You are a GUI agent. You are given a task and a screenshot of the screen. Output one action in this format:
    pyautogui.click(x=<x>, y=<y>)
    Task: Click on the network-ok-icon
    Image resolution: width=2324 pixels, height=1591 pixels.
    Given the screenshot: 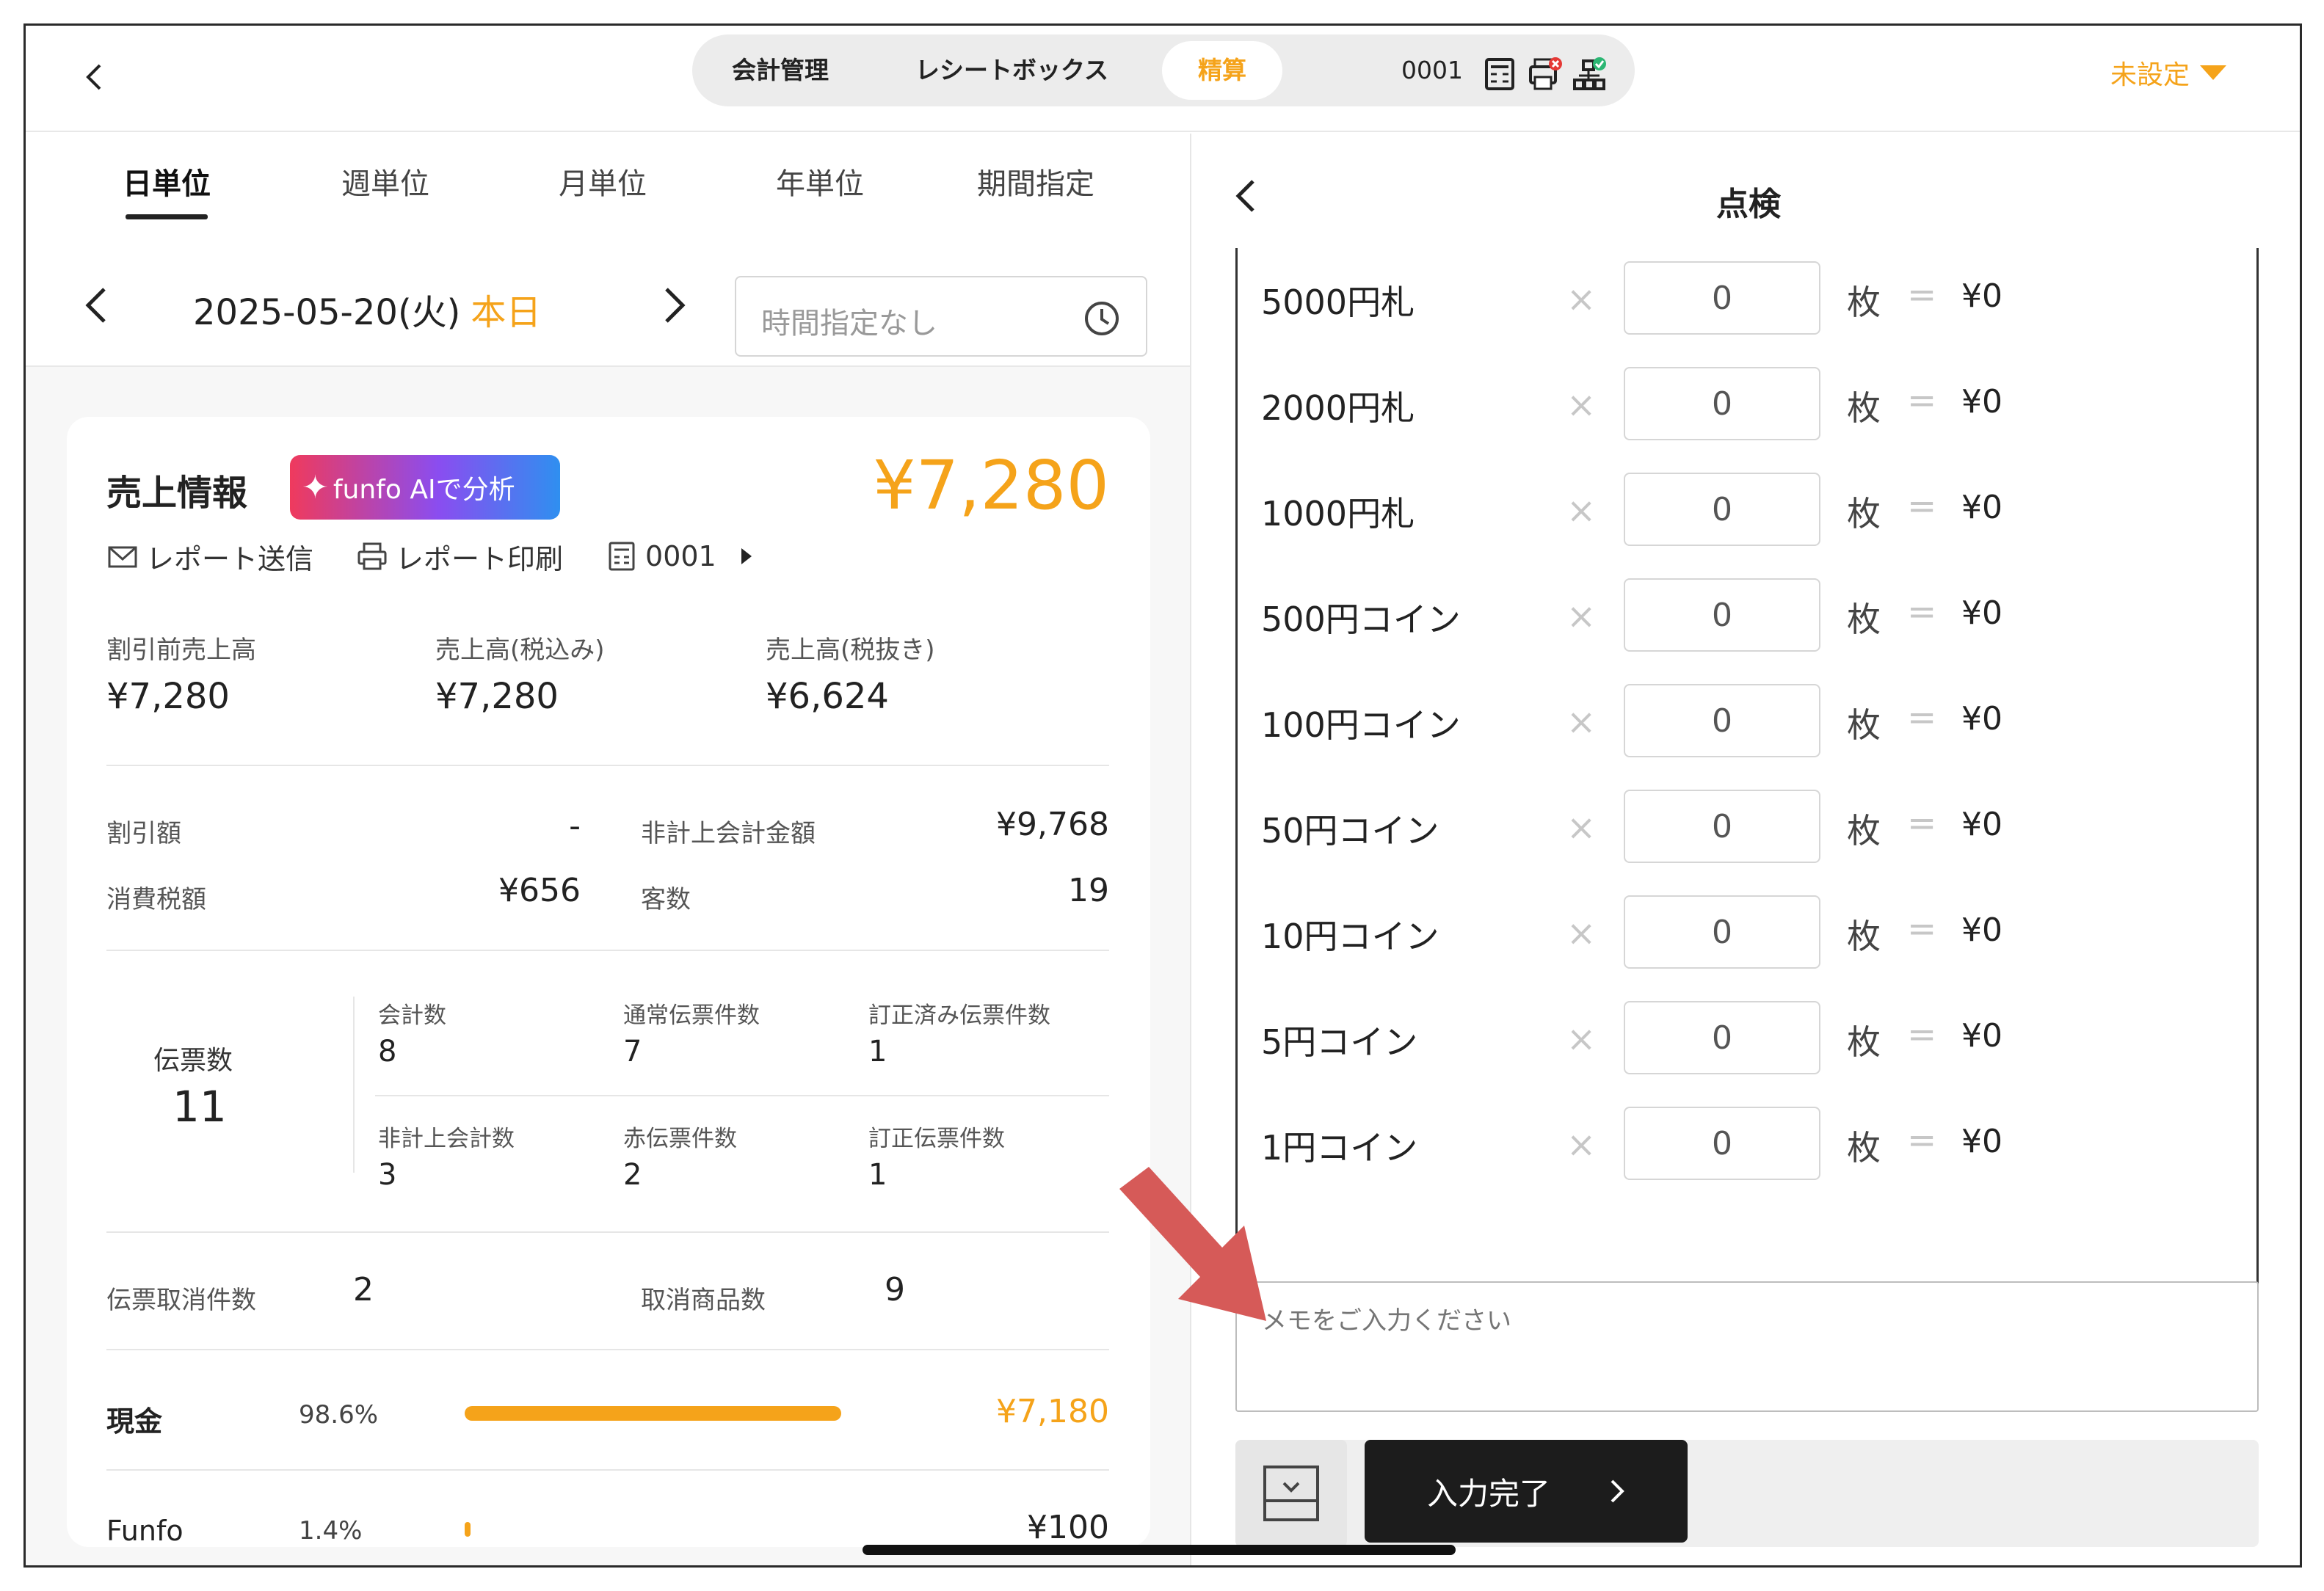 What is the action you would take?
    pyautogui.click(x=1589, y=74)
    